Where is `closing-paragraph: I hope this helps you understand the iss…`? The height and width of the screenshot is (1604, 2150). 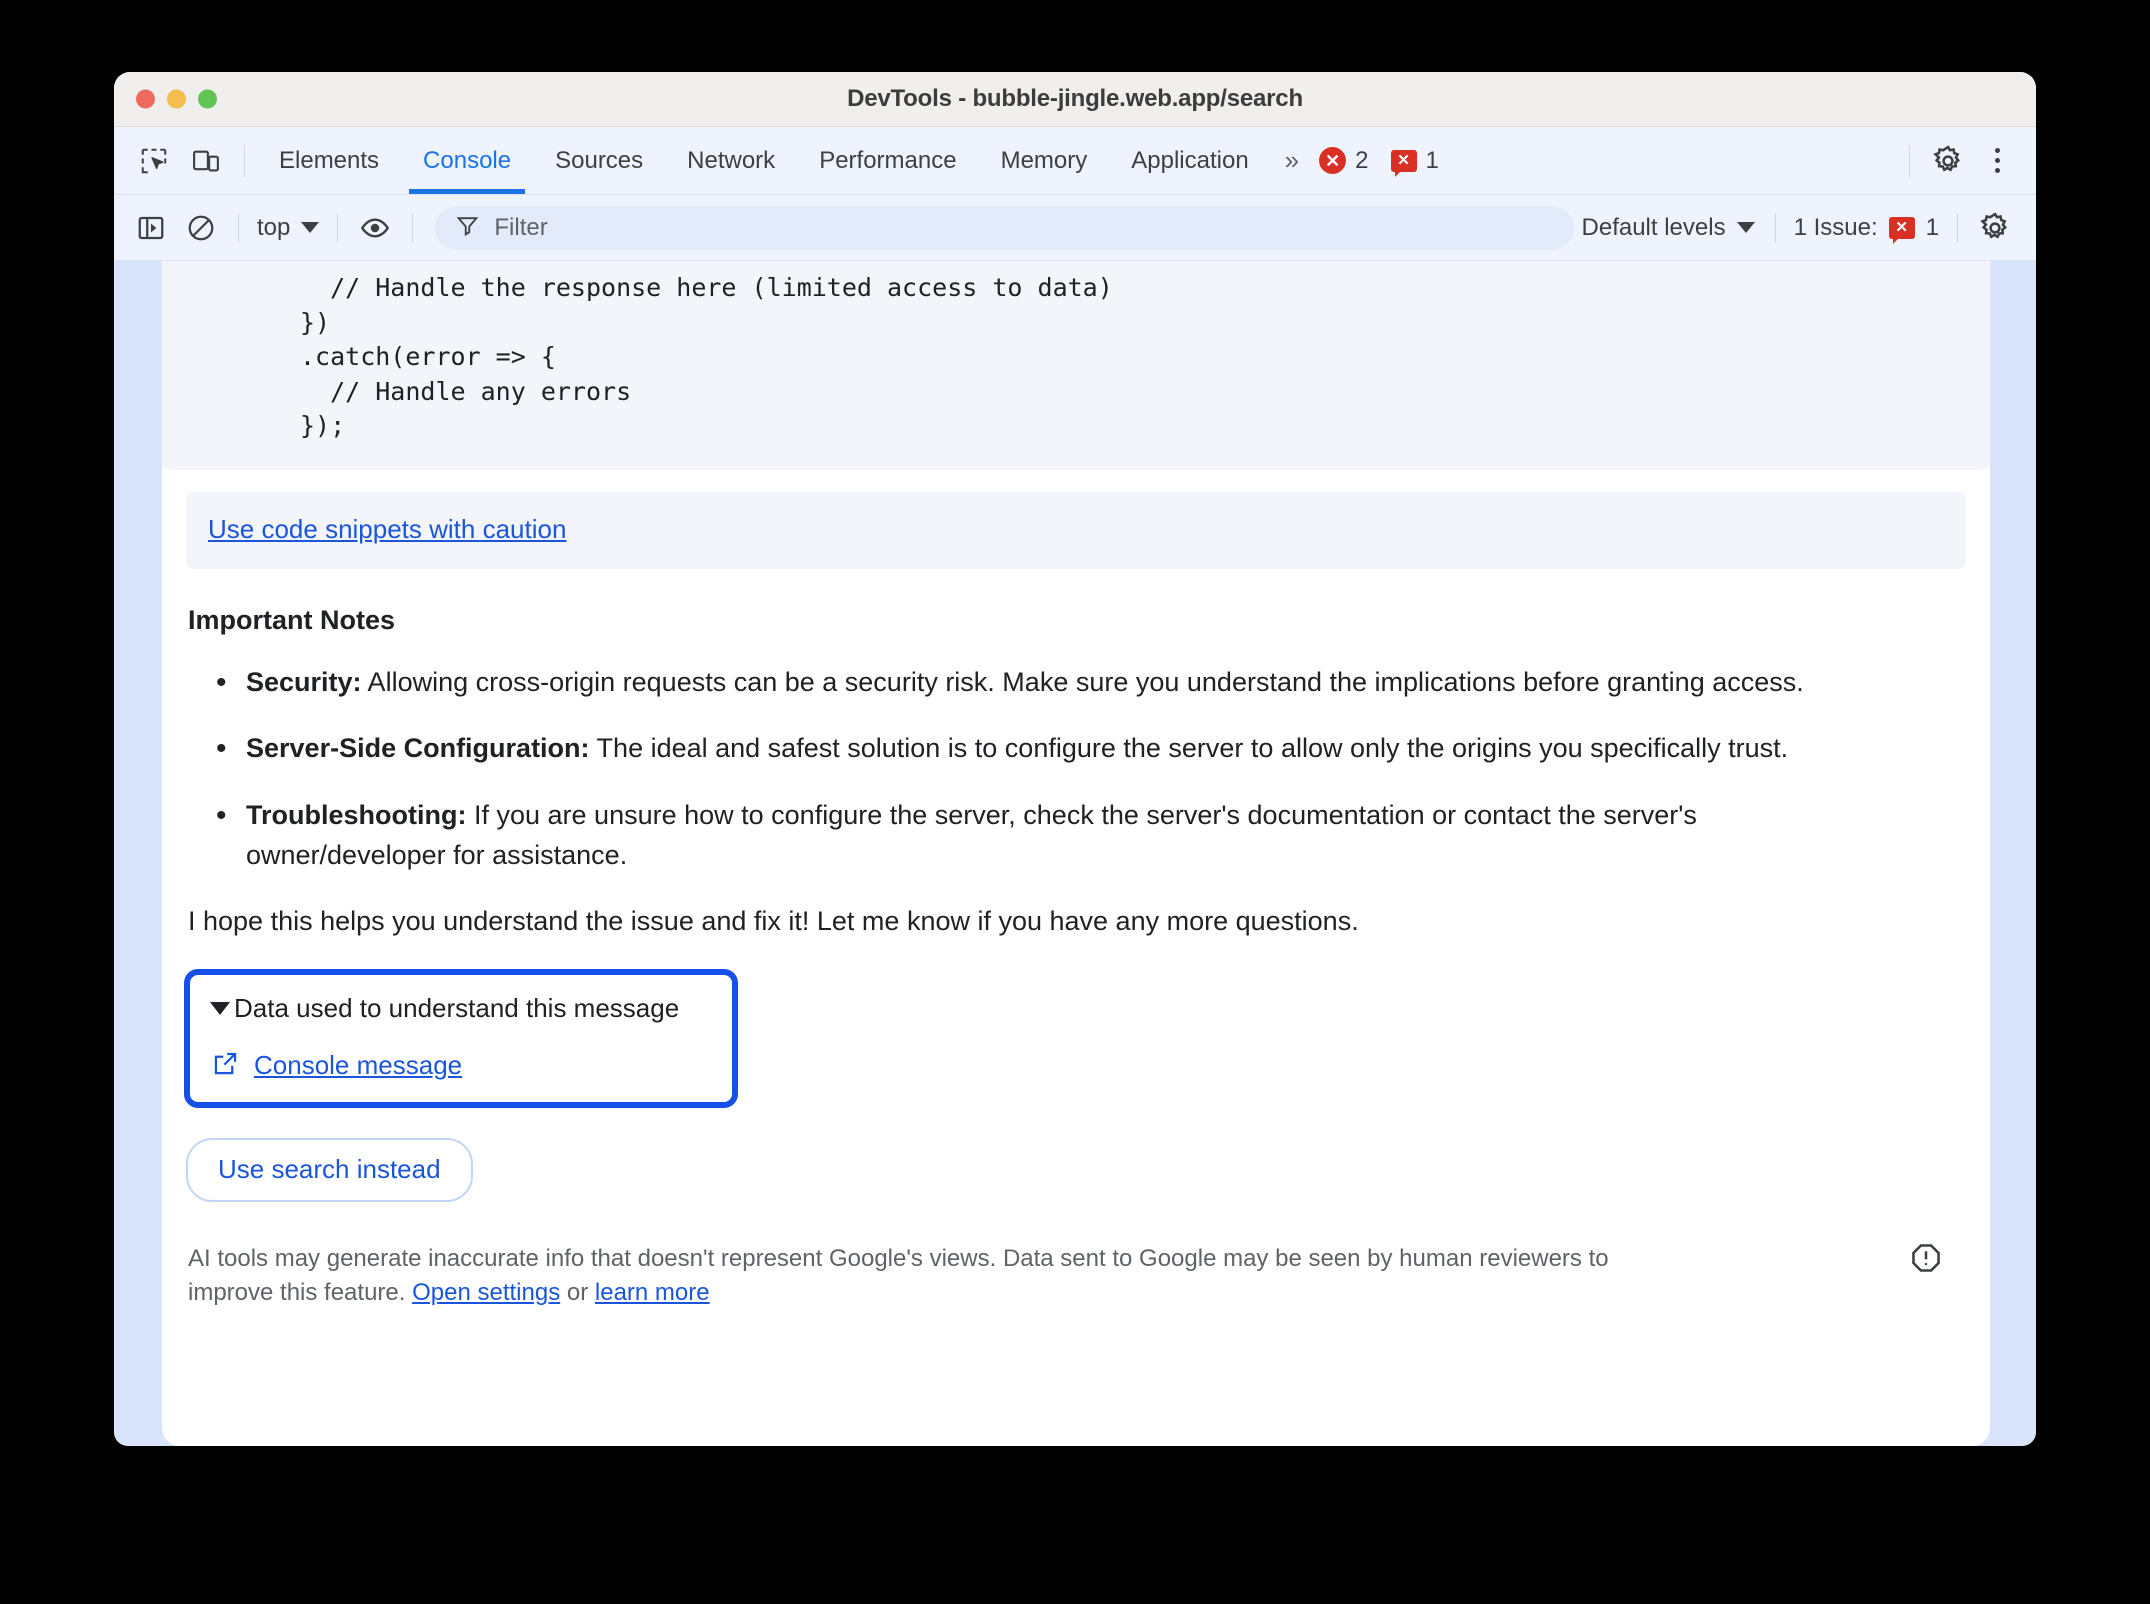
closing-paragraph: I hope this helps you understand the iss… is located at coordinates (773, 920).